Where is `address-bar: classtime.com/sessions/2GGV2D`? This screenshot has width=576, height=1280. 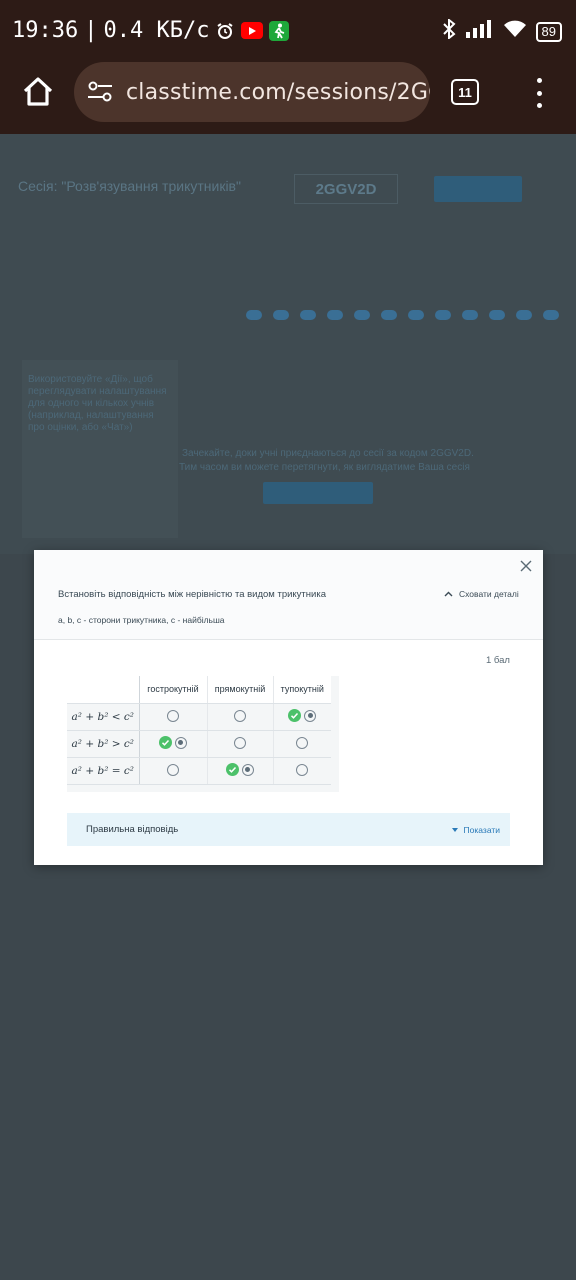
address-bar: classtime.com/sessions/2GGV2D is located at coordinates (252, 92).